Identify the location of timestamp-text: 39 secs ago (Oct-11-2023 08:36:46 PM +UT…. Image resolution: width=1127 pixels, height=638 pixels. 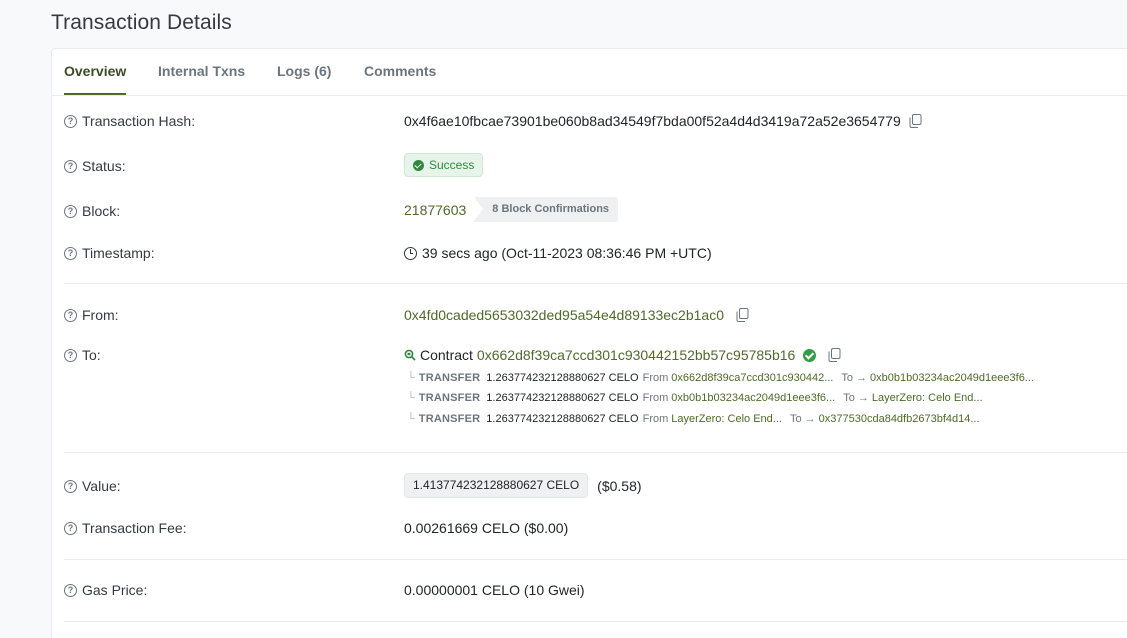
(567, 253).